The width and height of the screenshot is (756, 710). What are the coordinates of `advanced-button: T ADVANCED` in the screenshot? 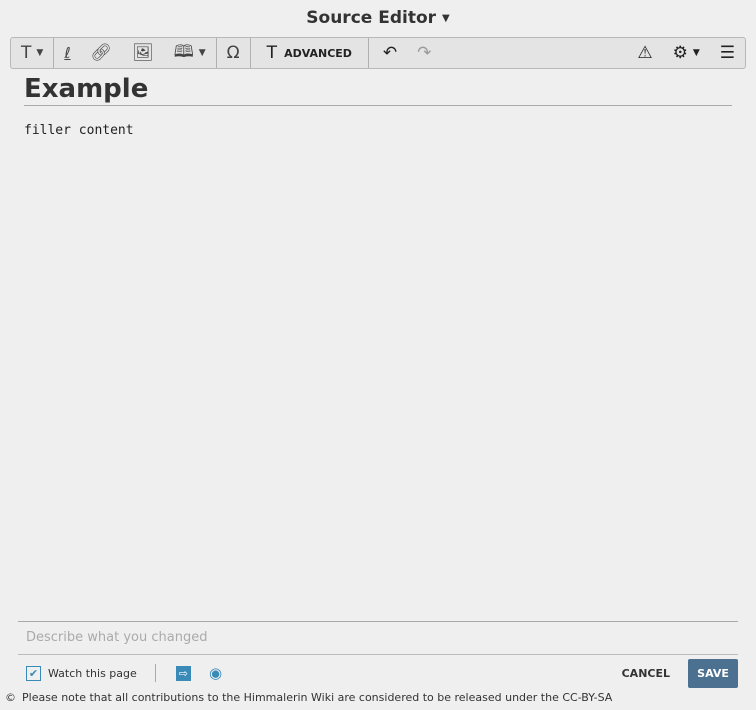 It's located at (309, 53).